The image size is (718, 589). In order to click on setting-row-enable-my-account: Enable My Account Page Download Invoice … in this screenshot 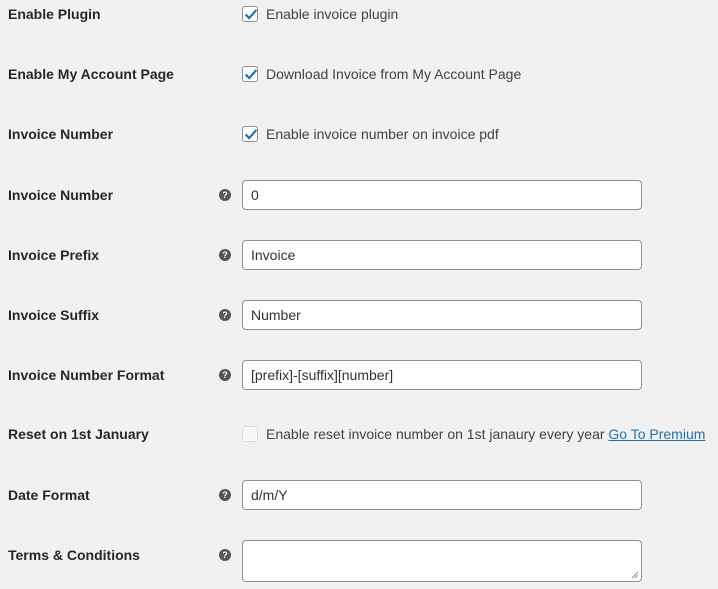, I will do `click(359, 74)`.